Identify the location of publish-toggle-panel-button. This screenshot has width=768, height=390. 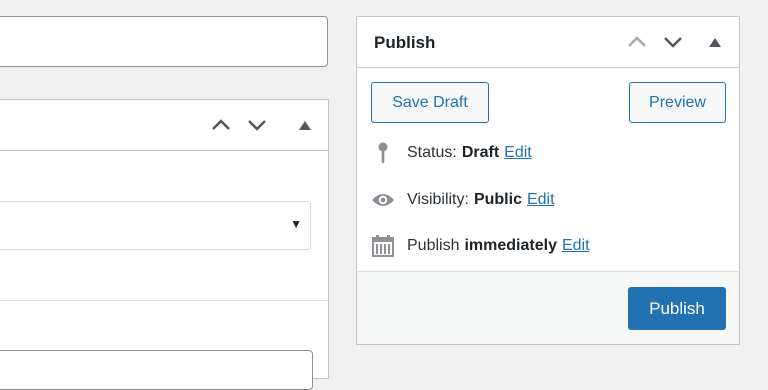
(715, 42).